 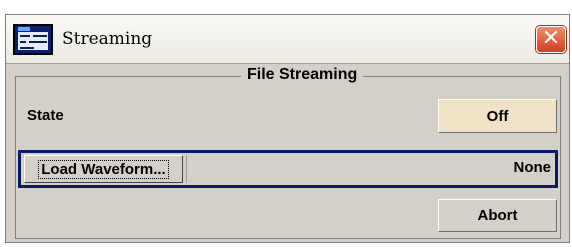 I want to click on state-toggle-button: Off, so click(x=497, y=116).